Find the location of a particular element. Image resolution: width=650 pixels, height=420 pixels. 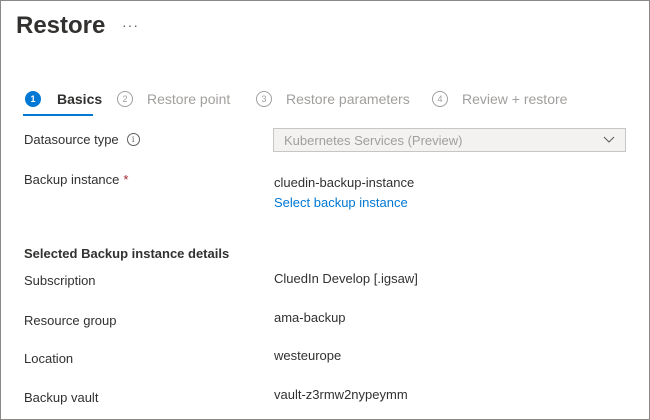

page-title: Restore is located at coordinates (61, 25).